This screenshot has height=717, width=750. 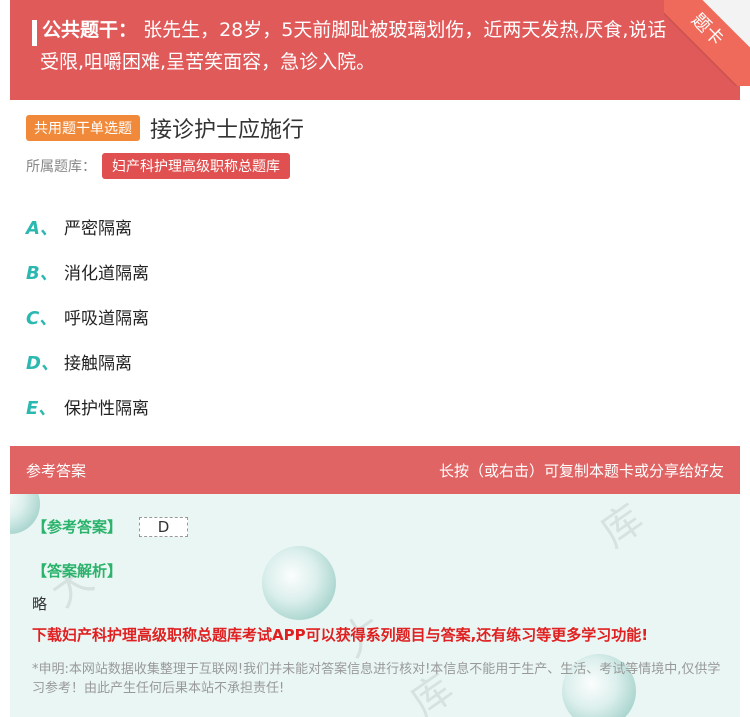 What do you see at coordinates (163, 527) in the screenshot?
I see `answer-value: D` at bounding box center [163, 527].